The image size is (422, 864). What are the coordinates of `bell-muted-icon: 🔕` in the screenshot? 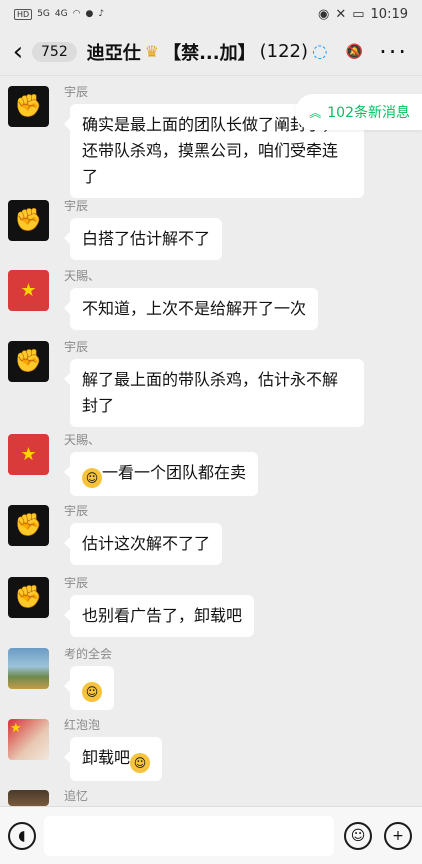 It's located at (354, 51).